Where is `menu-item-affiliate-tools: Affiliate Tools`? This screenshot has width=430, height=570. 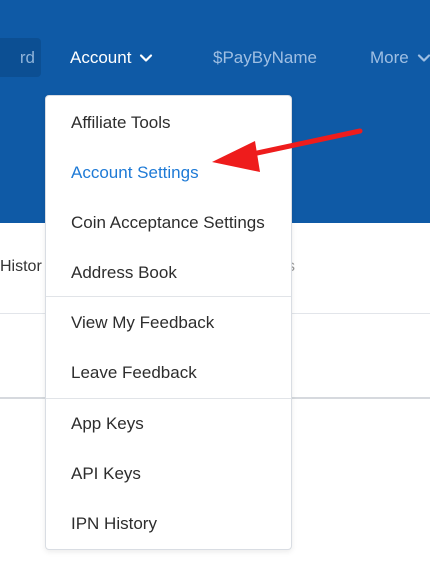 menu-item-affiliate-tools: Affiliate Tools is located at coordinates (168, 123).